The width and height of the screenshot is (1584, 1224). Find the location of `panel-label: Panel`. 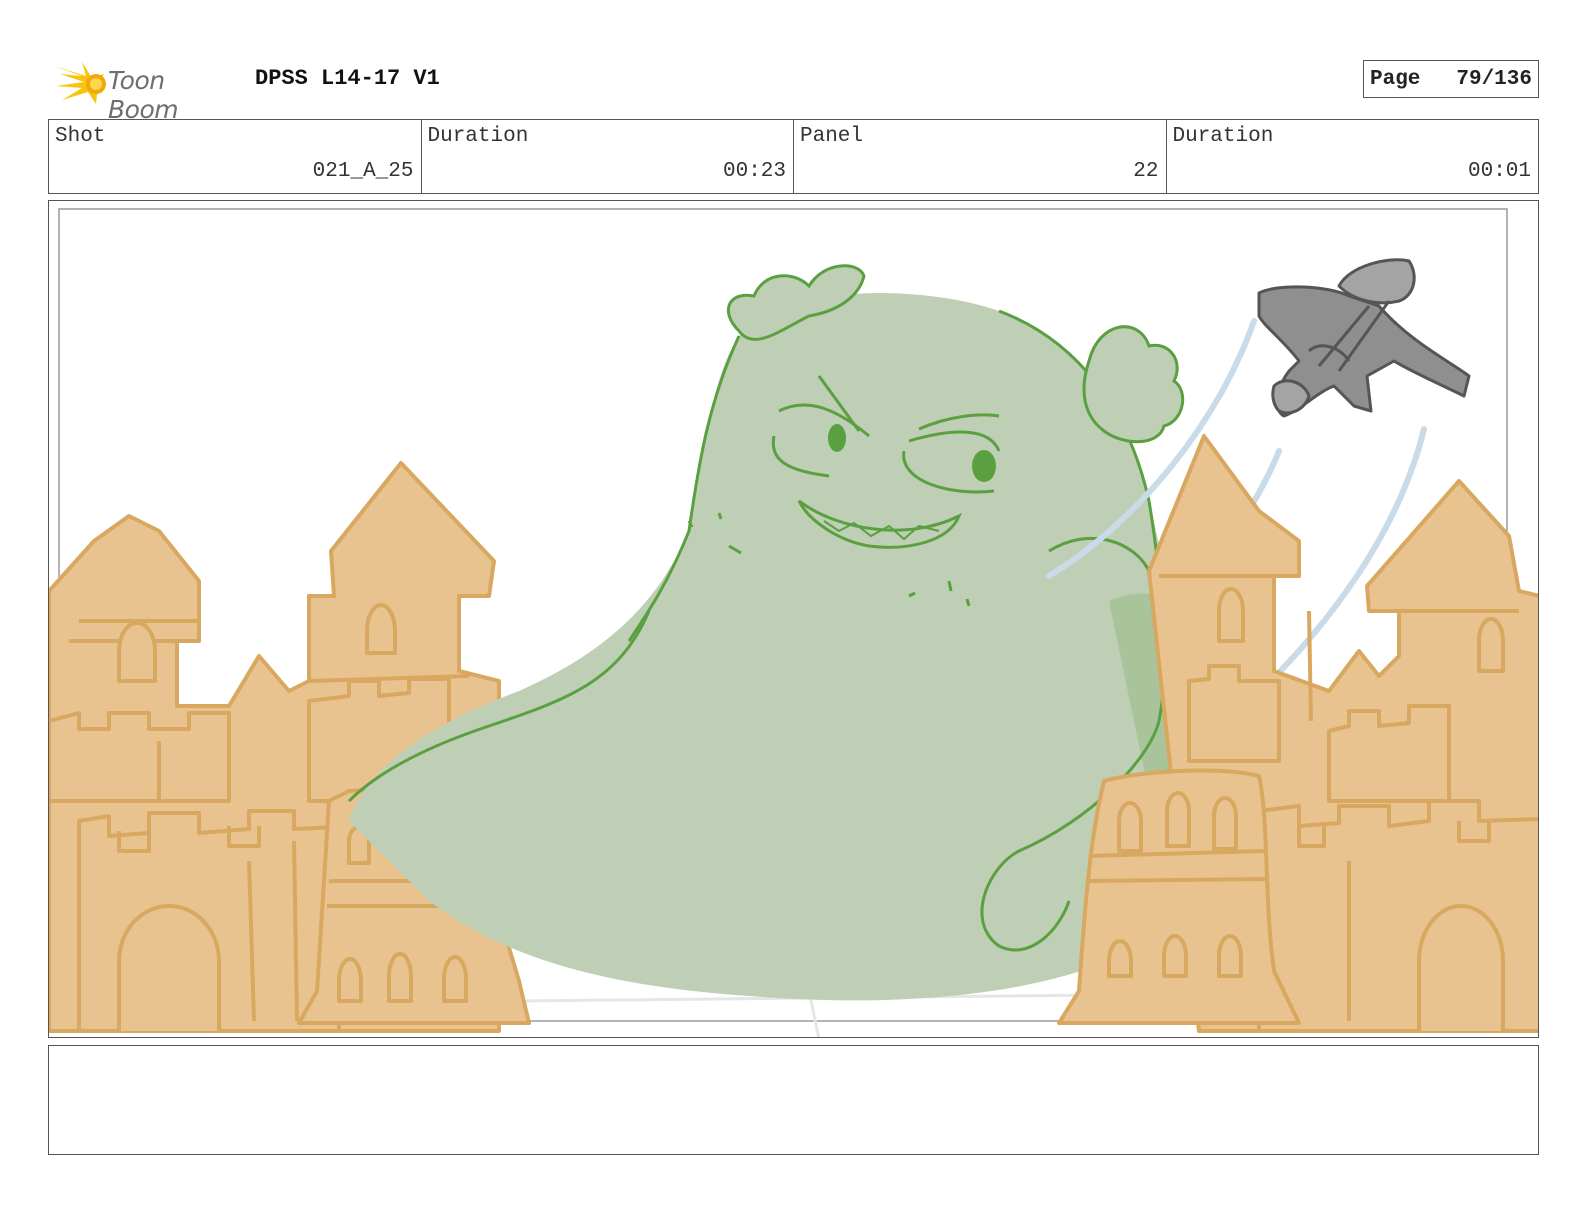

panel-label: Panel is located at coordinates (832, 136).